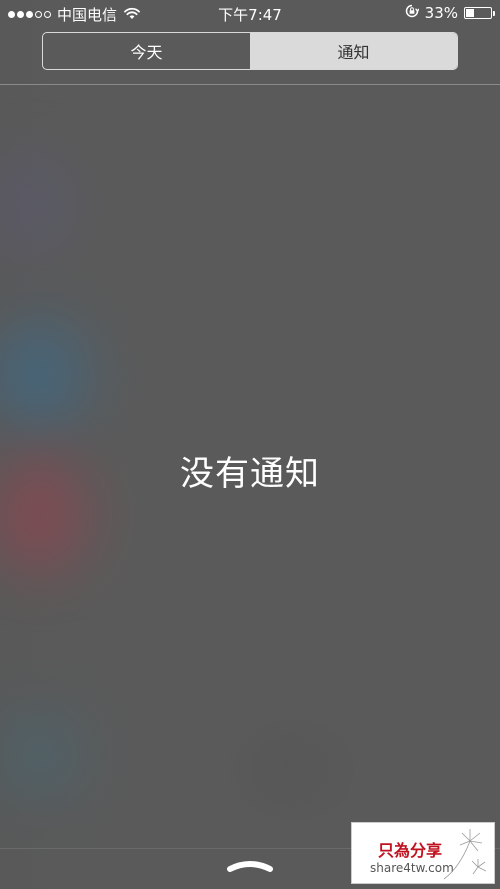 The height and width of the screenshot is (889, 500). Describe the element at coordinates (410, 850) in the screenshot. I see `watermark-title: 只為分享` at that location.